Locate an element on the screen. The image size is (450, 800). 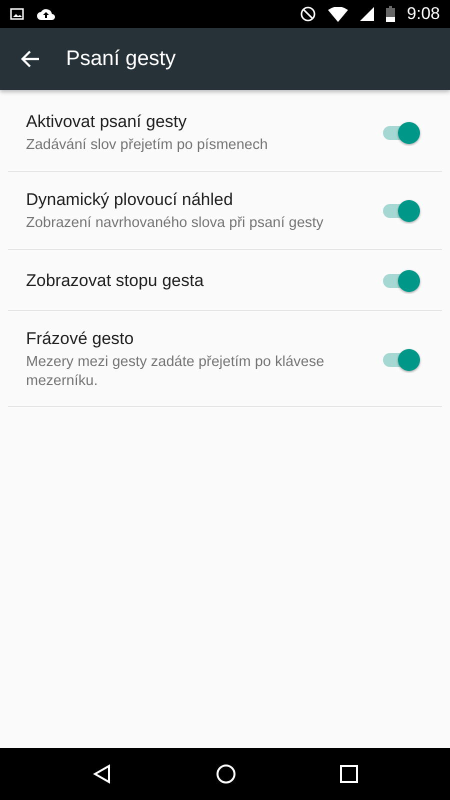
clock-time: 9:08 is located at coordinates (423, 14).